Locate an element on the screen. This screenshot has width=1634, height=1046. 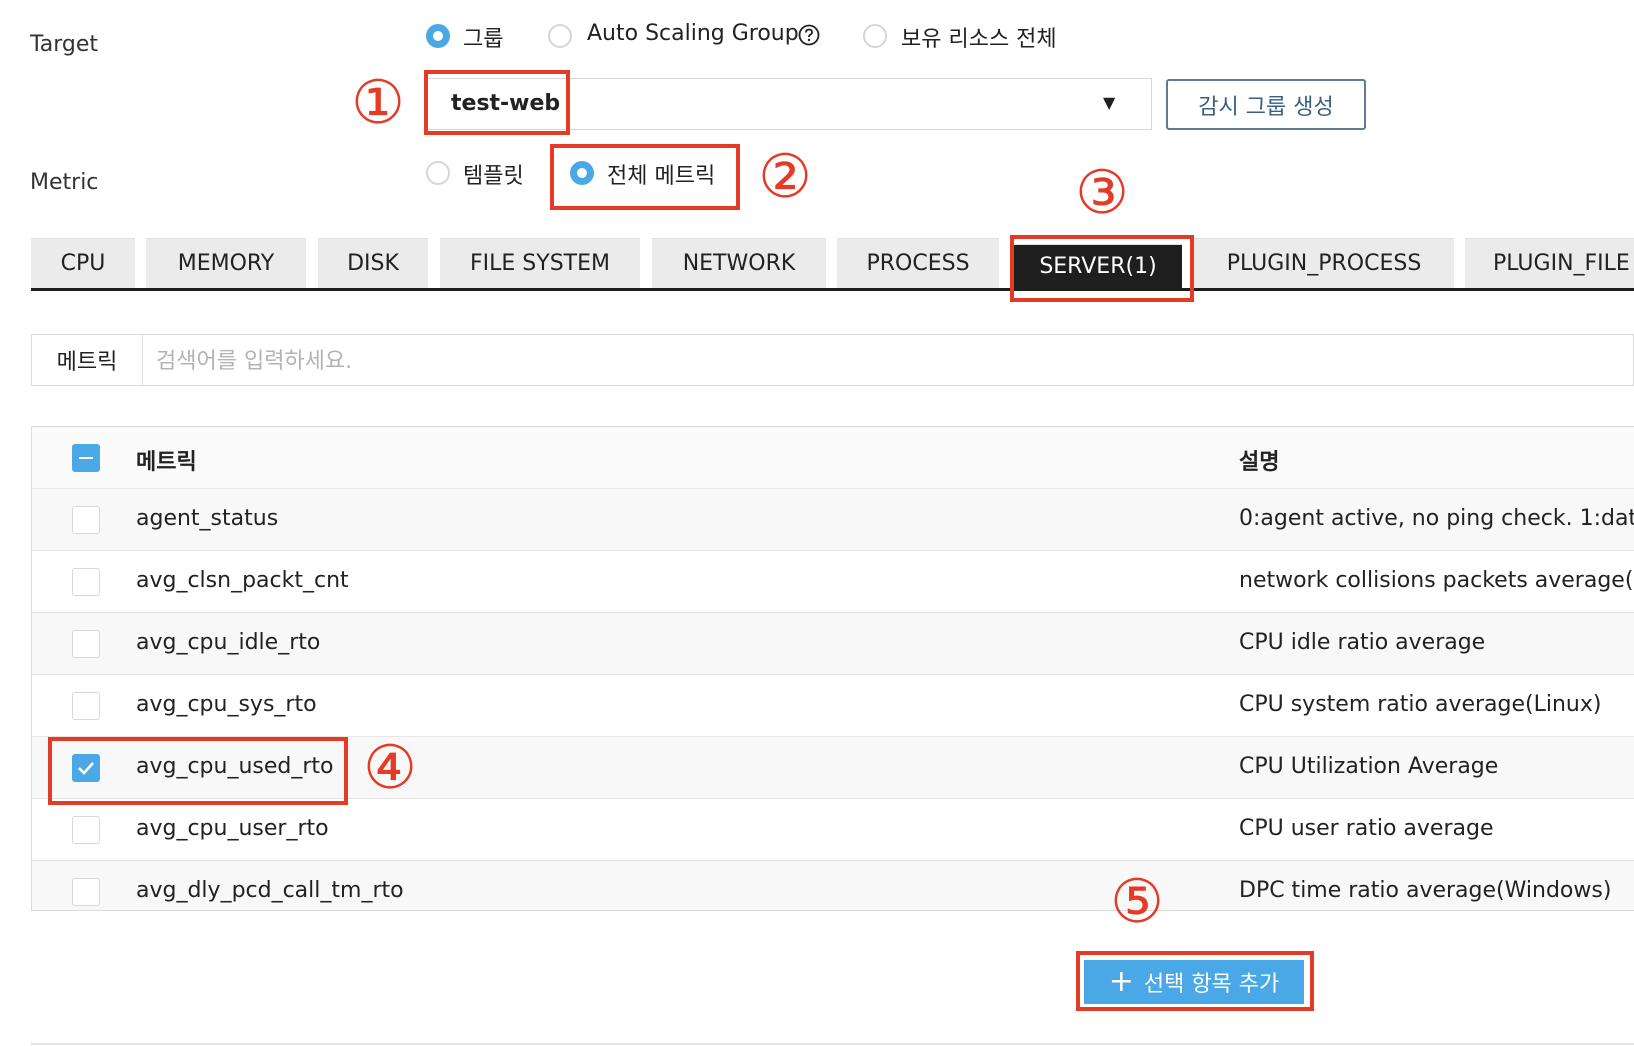
row-metric: avg_cpu_user_rto is located at coordinates (232, 828).